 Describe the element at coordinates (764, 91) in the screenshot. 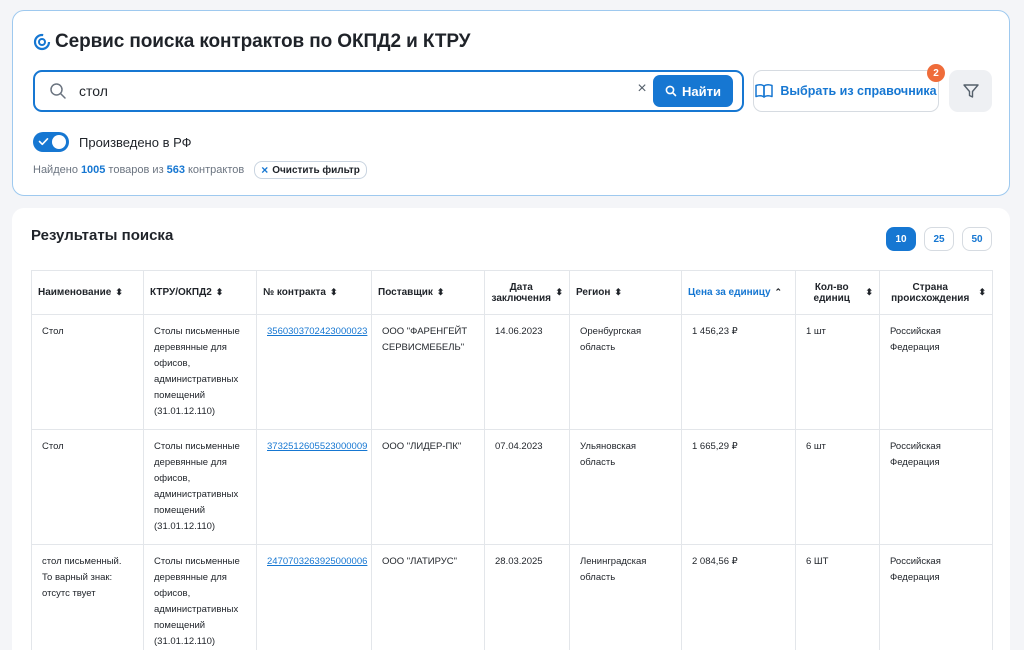

I see `book-icon` at that location.